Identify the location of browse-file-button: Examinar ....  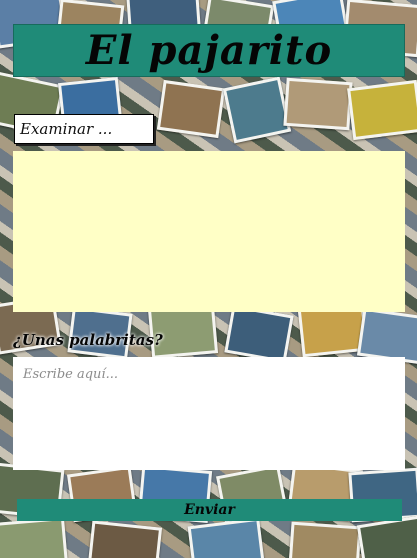
(84, 129).